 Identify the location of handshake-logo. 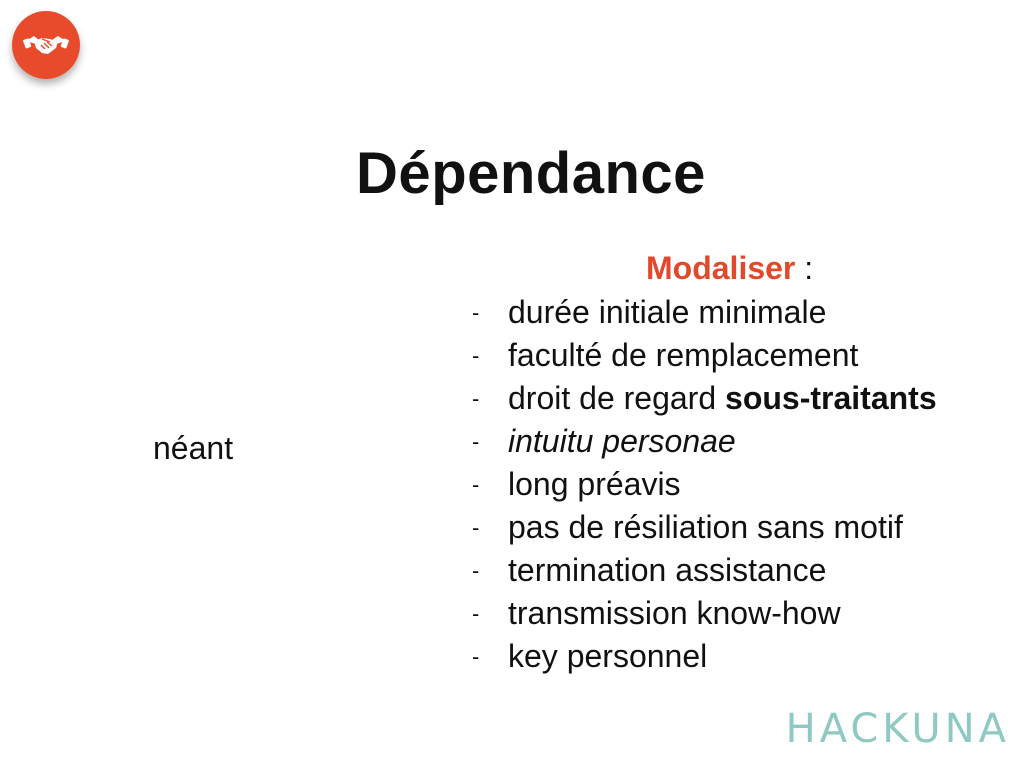
(46, 45).